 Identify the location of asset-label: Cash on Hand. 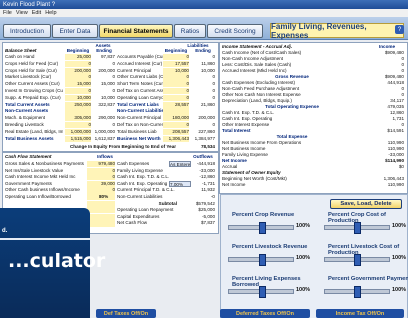
(20, 56).